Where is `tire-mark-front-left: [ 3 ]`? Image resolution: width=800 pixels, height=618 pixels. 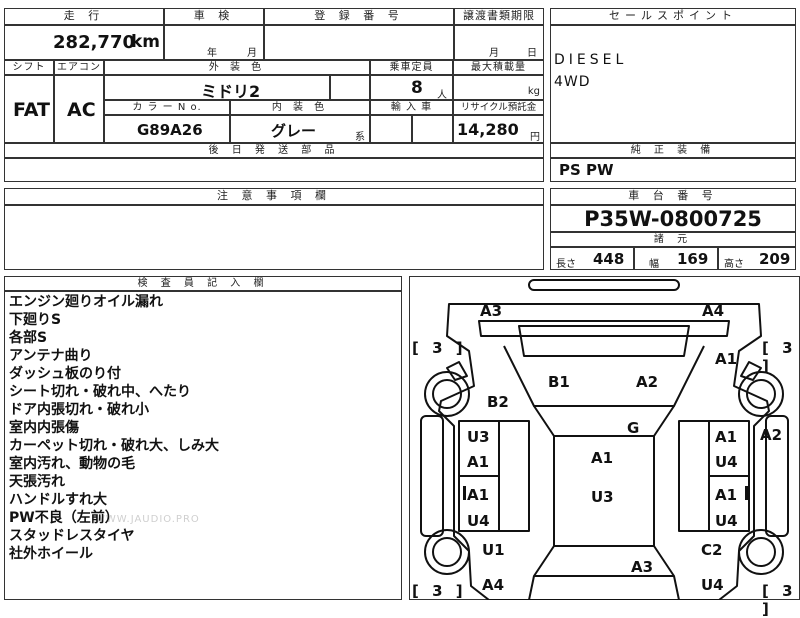 tire-mark-front-left: [ 3 ] is located at coordinates (439, 348).